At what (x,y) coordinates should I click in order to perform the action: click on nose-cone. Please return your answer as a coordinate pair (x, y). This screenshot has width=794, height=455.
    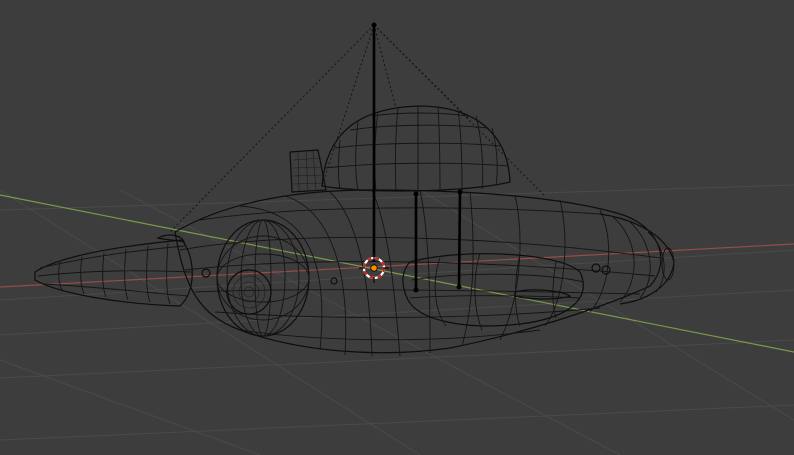
    Looking at the image, I should click on (113, 270).